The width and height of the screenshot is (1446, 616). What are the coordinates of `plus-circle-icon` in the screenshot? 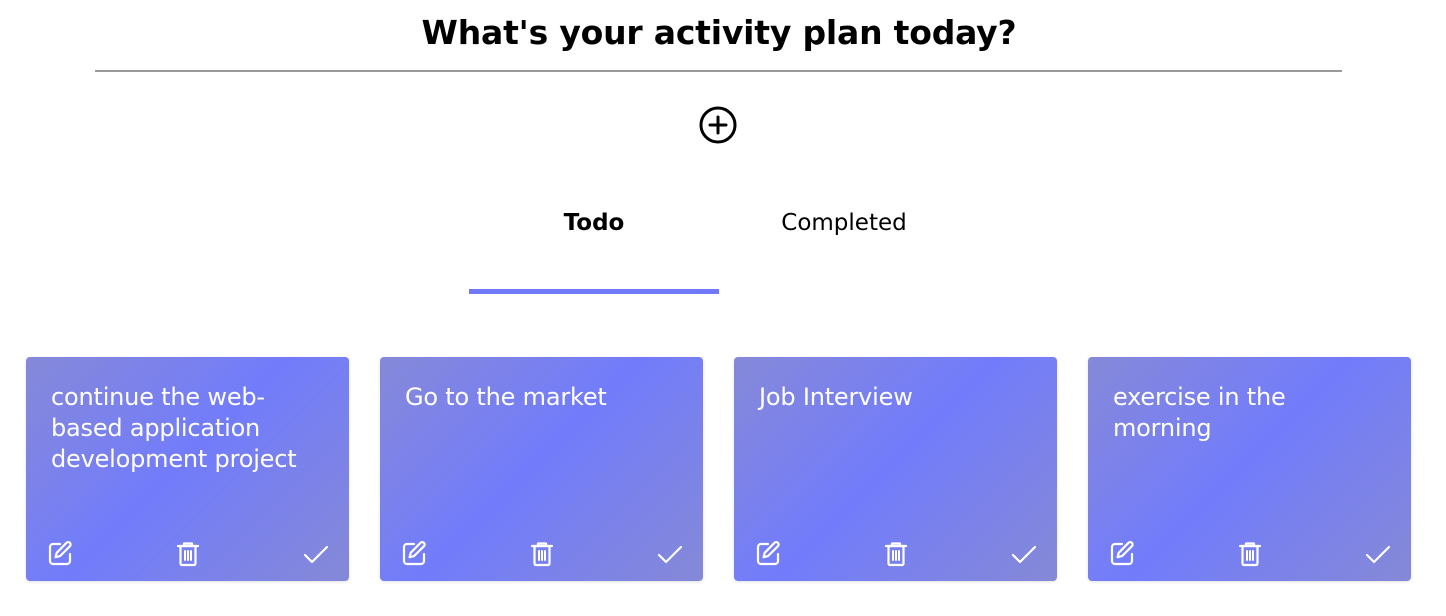 It's located at (718, 125).